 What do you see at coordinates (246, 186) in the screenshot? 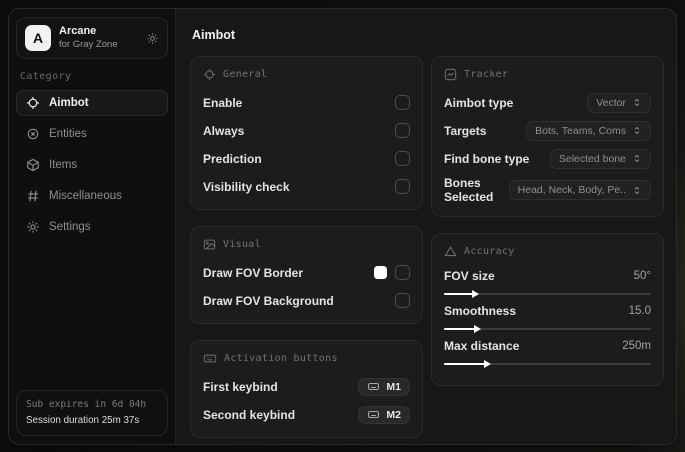
I see `setting-label: Visibility check` at bounding box center [246, 186].